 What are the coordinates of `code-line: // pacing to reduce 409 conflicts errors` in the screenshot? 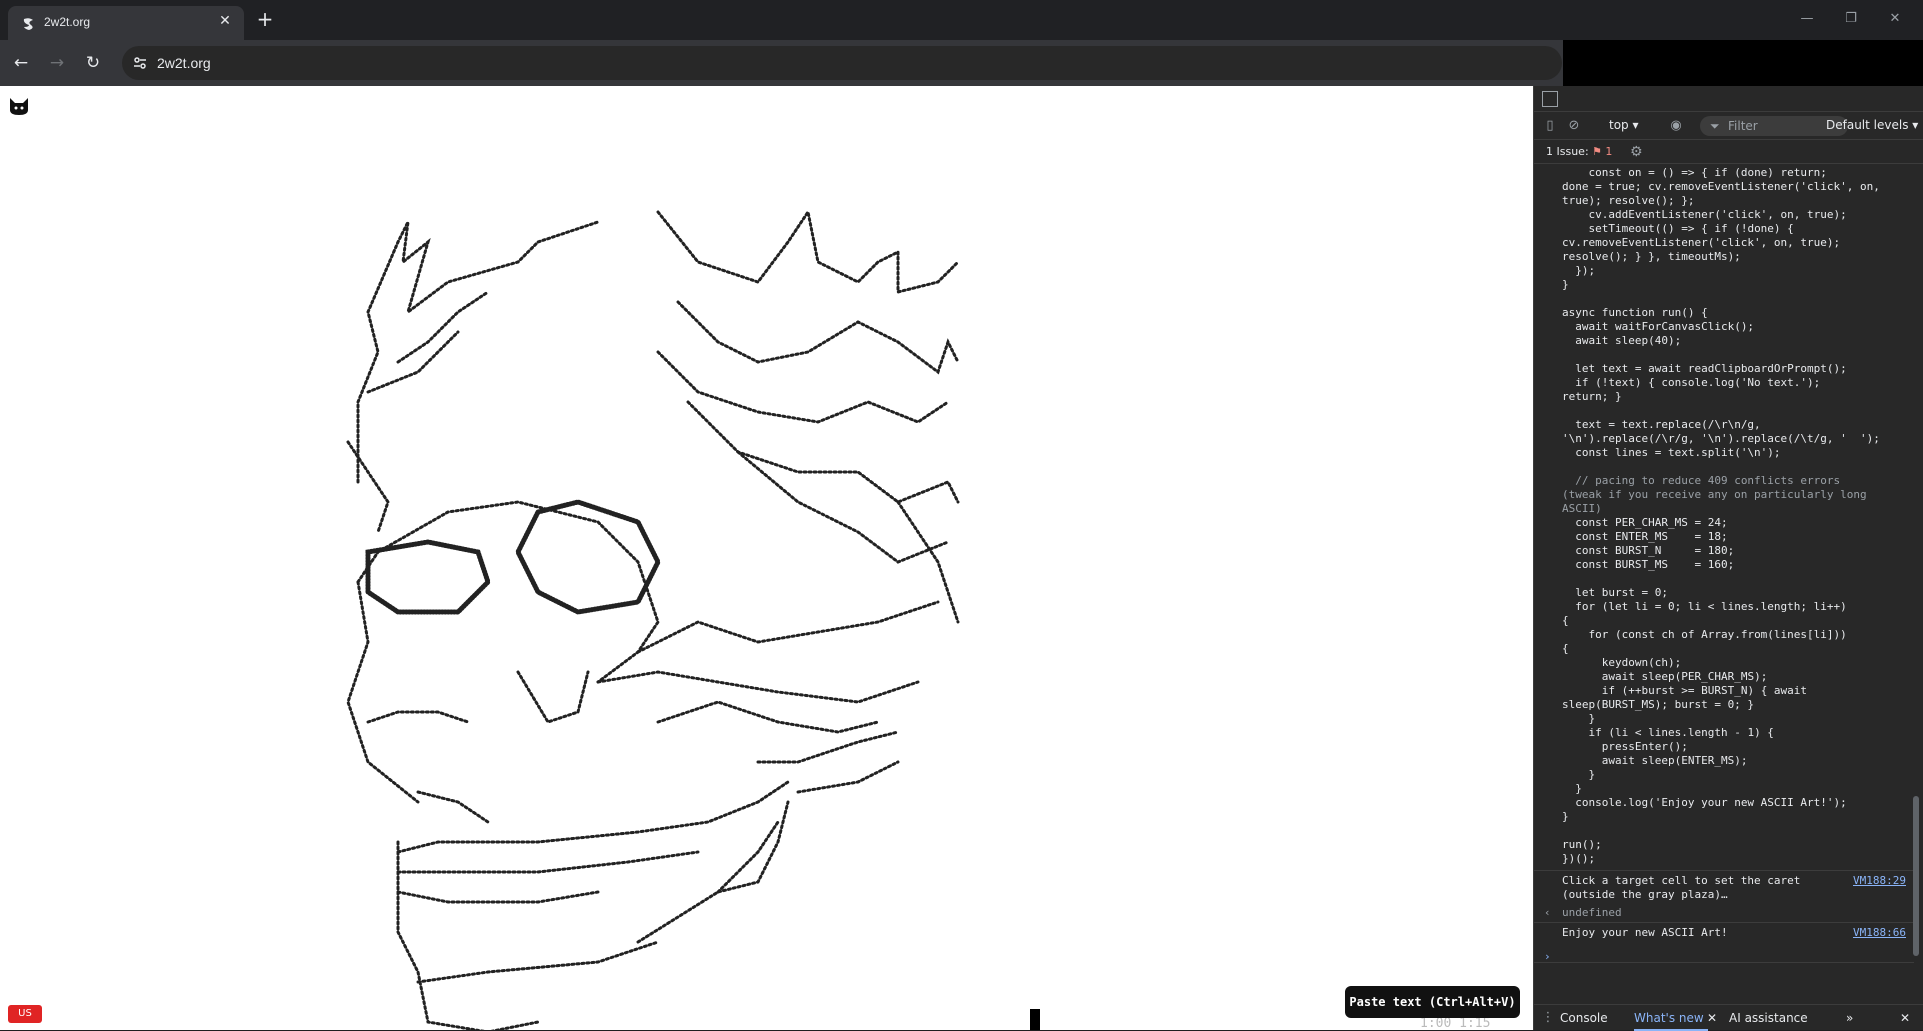 It's located at (1701, 480).